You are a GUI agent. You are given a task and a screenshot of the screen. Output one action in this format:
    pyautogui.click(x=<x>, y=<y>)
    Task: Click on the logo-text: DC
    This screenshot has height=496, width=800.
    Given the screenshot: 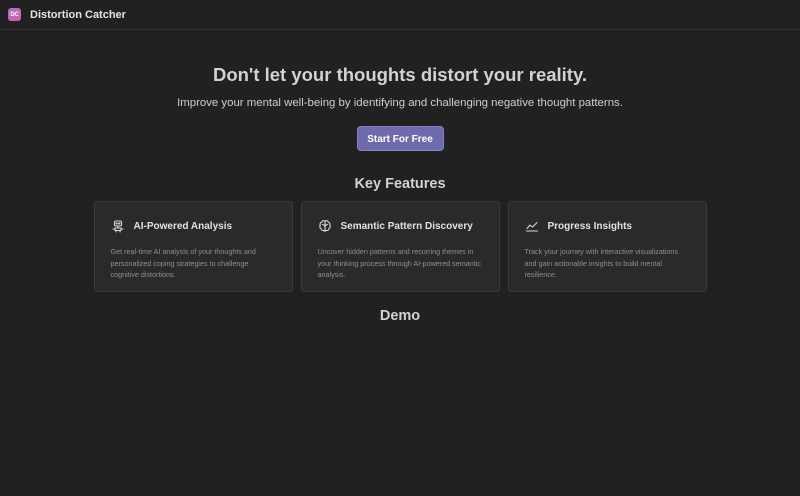 What is the action you would take?
    pyautogui.click(x=14, y=14)
    